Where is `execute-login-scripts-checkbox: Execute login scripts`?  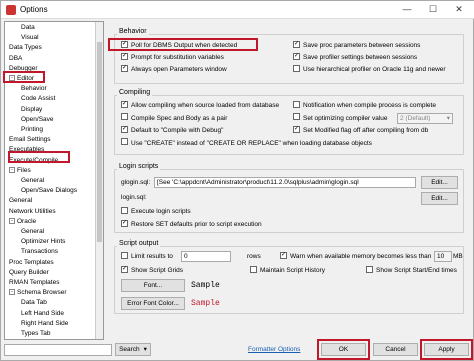
execute-login-scripts-checkbox: Execute login scripts is located at coordinates (156, 211).